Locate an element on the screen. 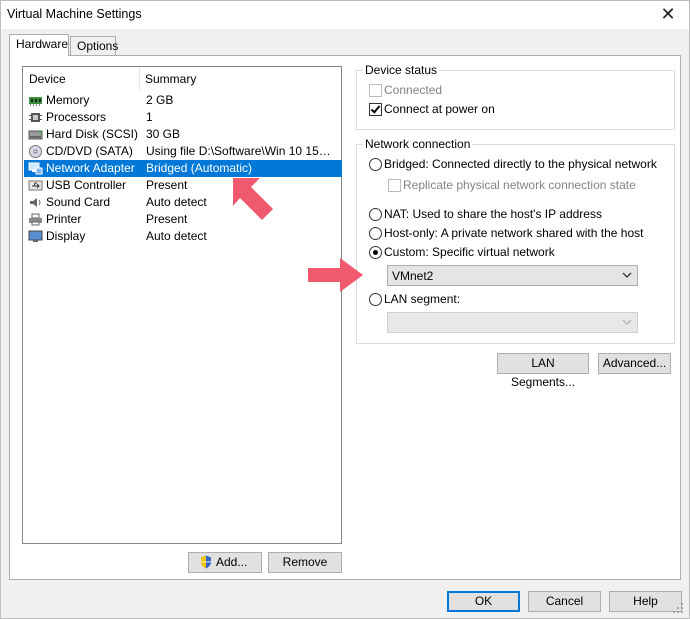 This screenshot has width=690, height=619. cancel-button-label: Cancel is located at coordinates (564, 601).